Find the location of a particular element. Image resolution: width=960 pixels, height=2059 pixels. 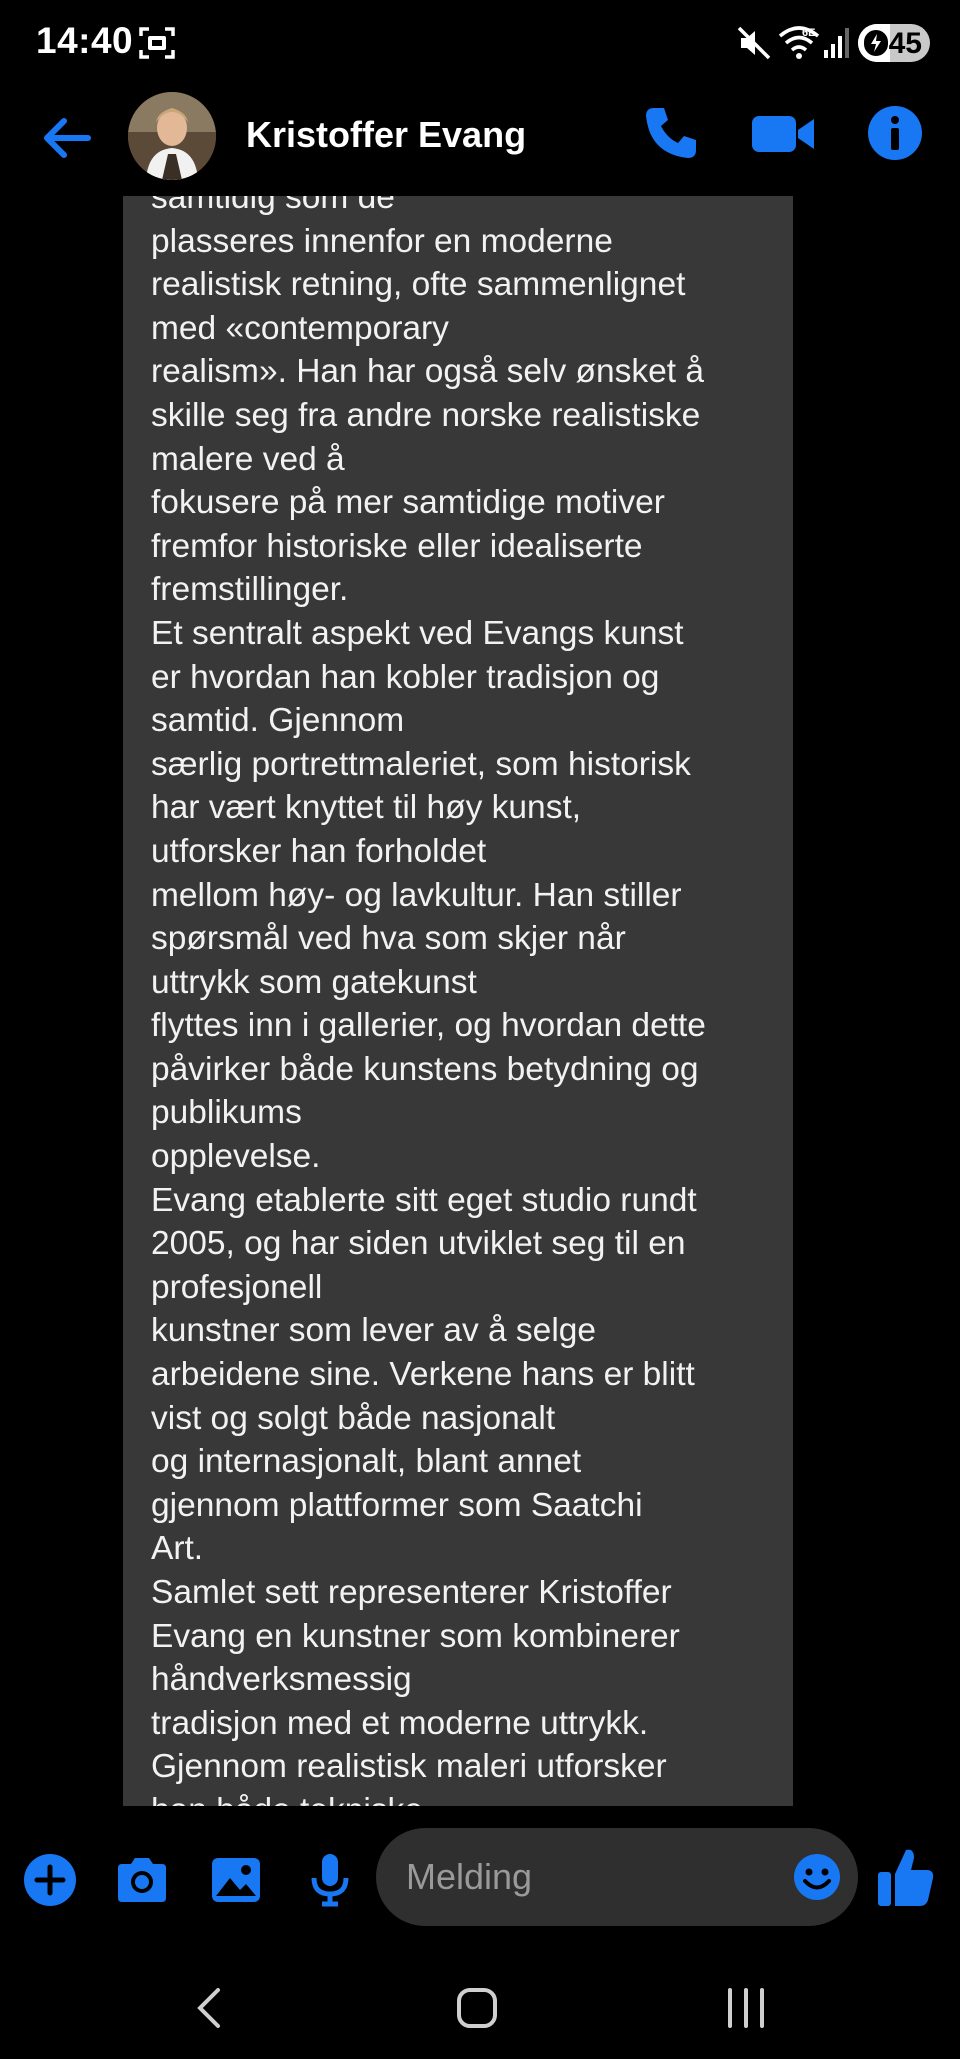

message-line: og internasjonalt, blant annet is located at coordinates (366, 1462).